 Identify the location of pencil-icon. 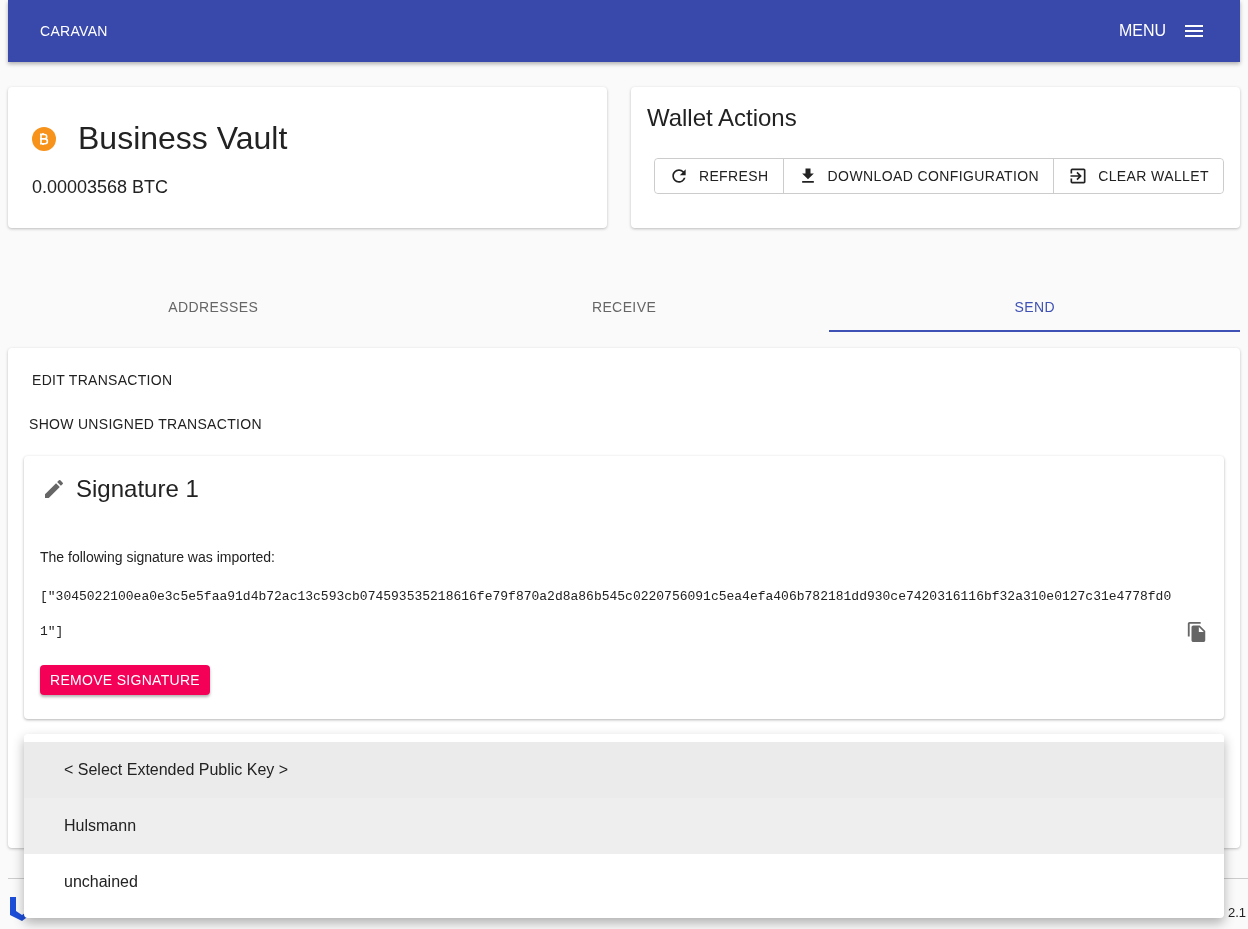
(54, 489).